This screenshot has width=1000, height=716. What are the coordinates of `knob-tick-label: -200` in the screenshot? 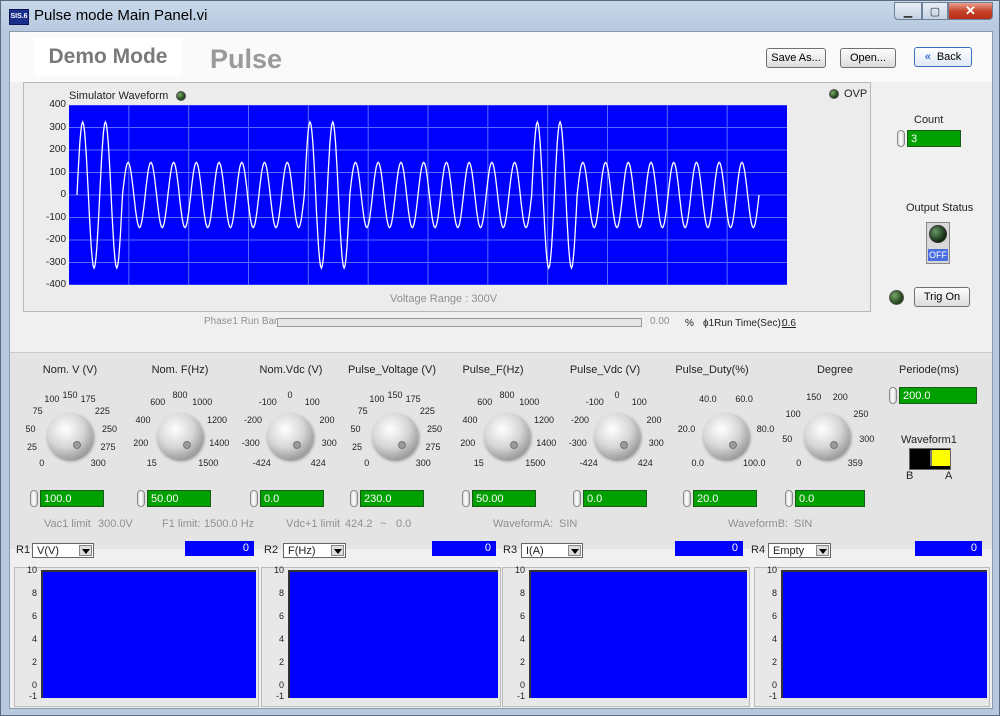 It's located at (580, 419).